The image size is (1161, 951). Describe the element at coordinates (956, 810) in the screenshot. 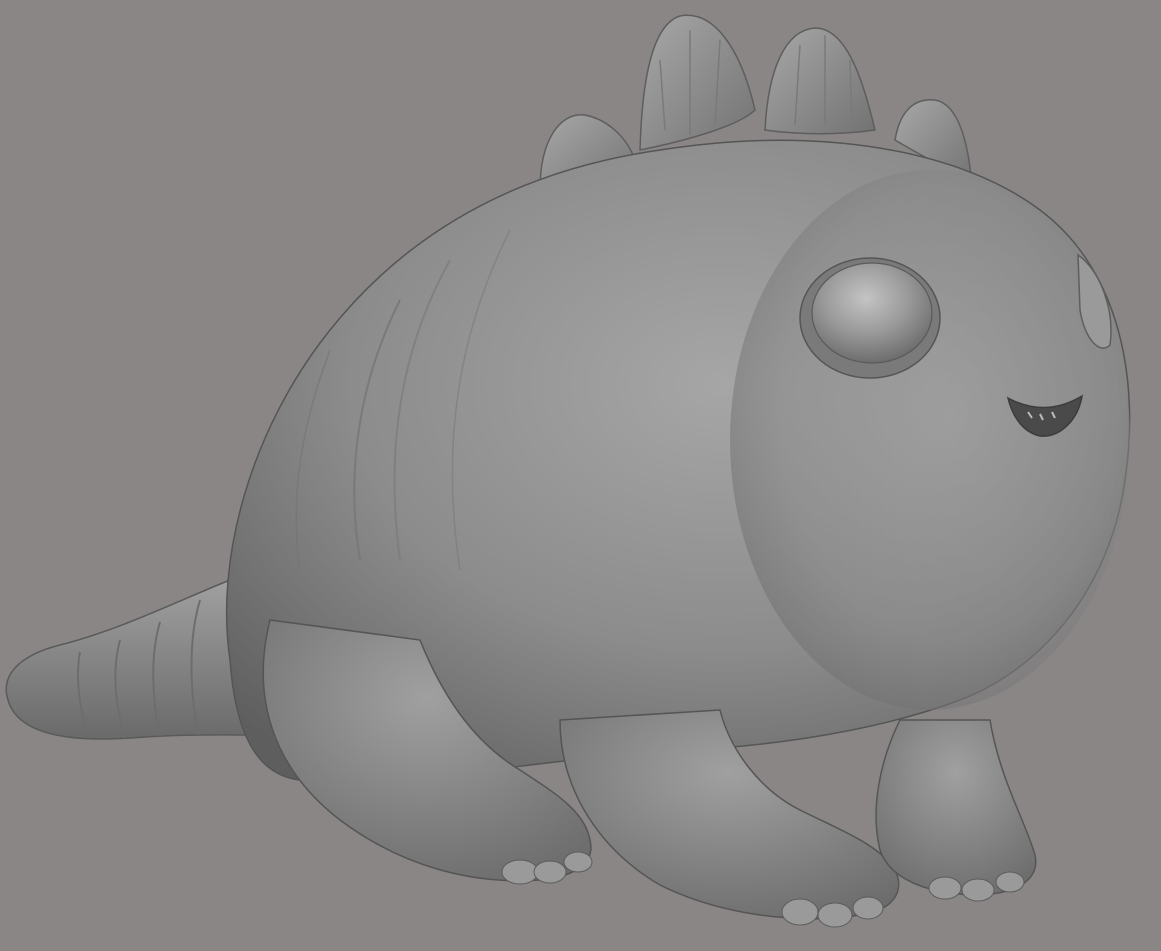

I see `front-leg-right` at that location.